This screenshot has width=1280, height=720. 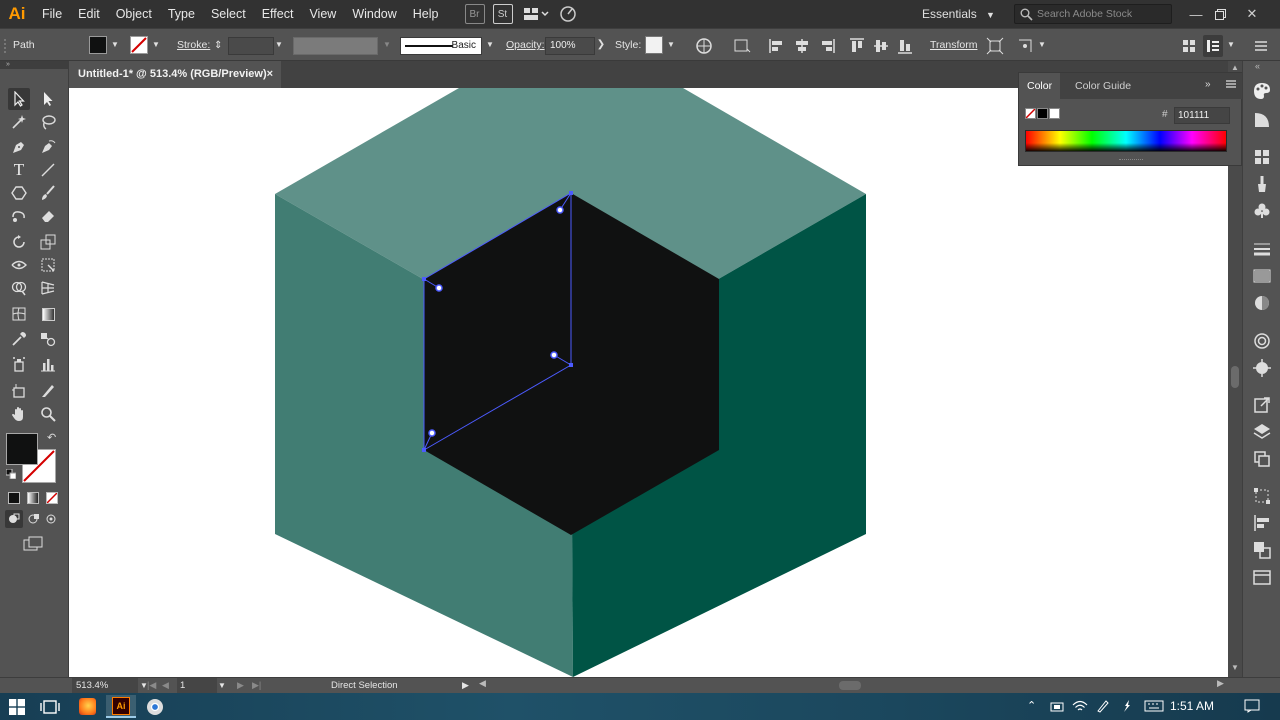 What do you see at coordinates (1262, 211) in the screenshot?
I see `symbols-icon` at bounding box center [1262, 211].